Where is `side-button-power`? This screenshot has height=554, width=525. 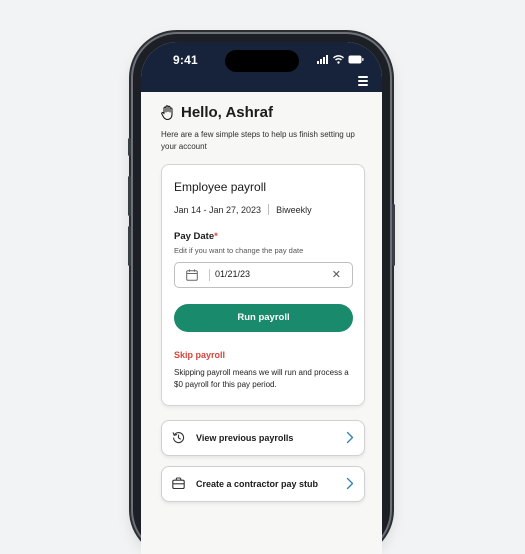
side-button-power is located at coordinates (393, 235).